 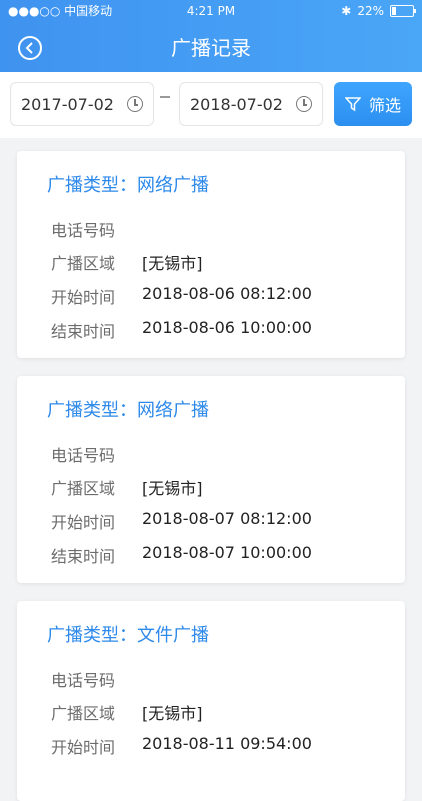 I want to click on battery-icon, so click(x=403, y=11).